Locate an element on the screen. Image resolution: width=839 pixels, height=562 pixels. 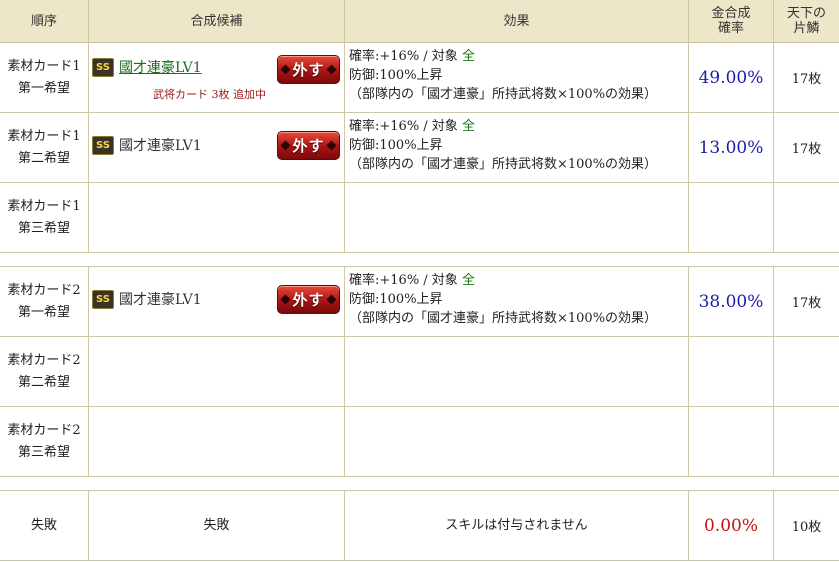
failure-fragments: 10枚 is located at coordinates (806, 527).